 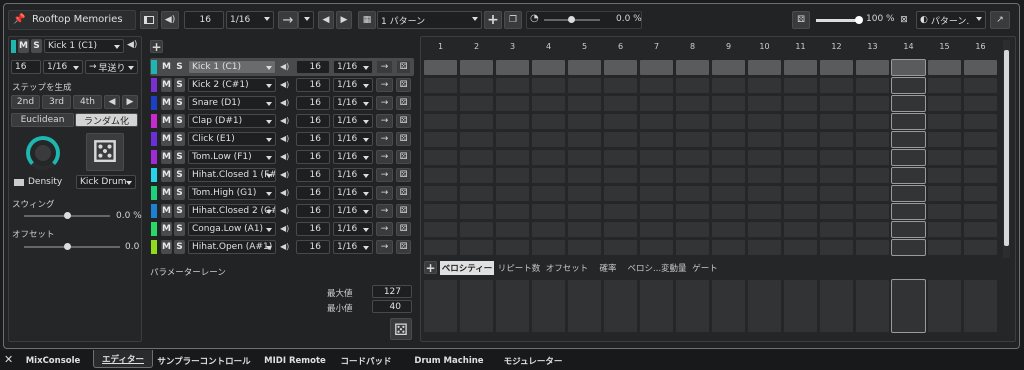 I want to click on track-instrument-select: Hihat.Closed 2 (G#., so click(x=232, y=211).